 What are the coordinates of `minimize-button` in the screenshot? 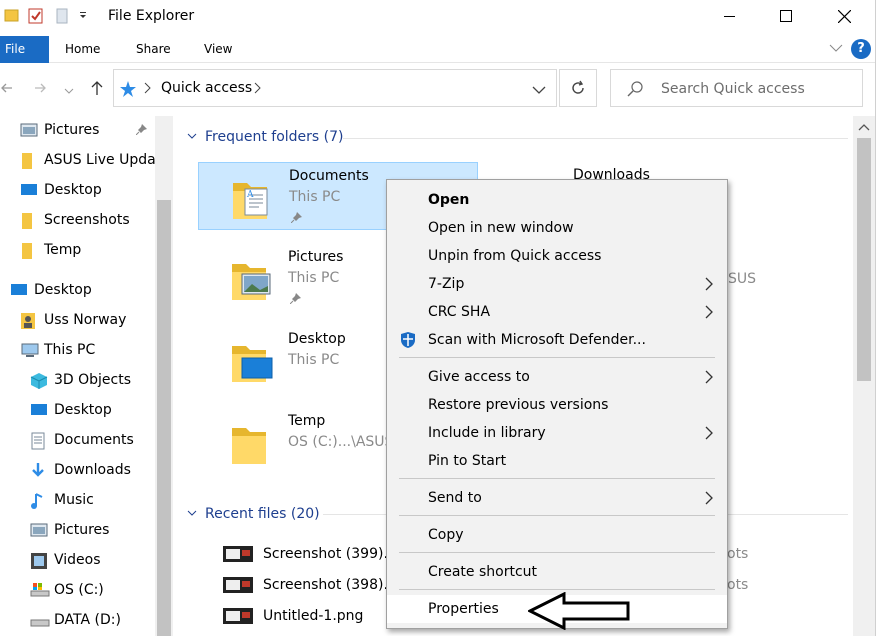 It's located at (730, 16).